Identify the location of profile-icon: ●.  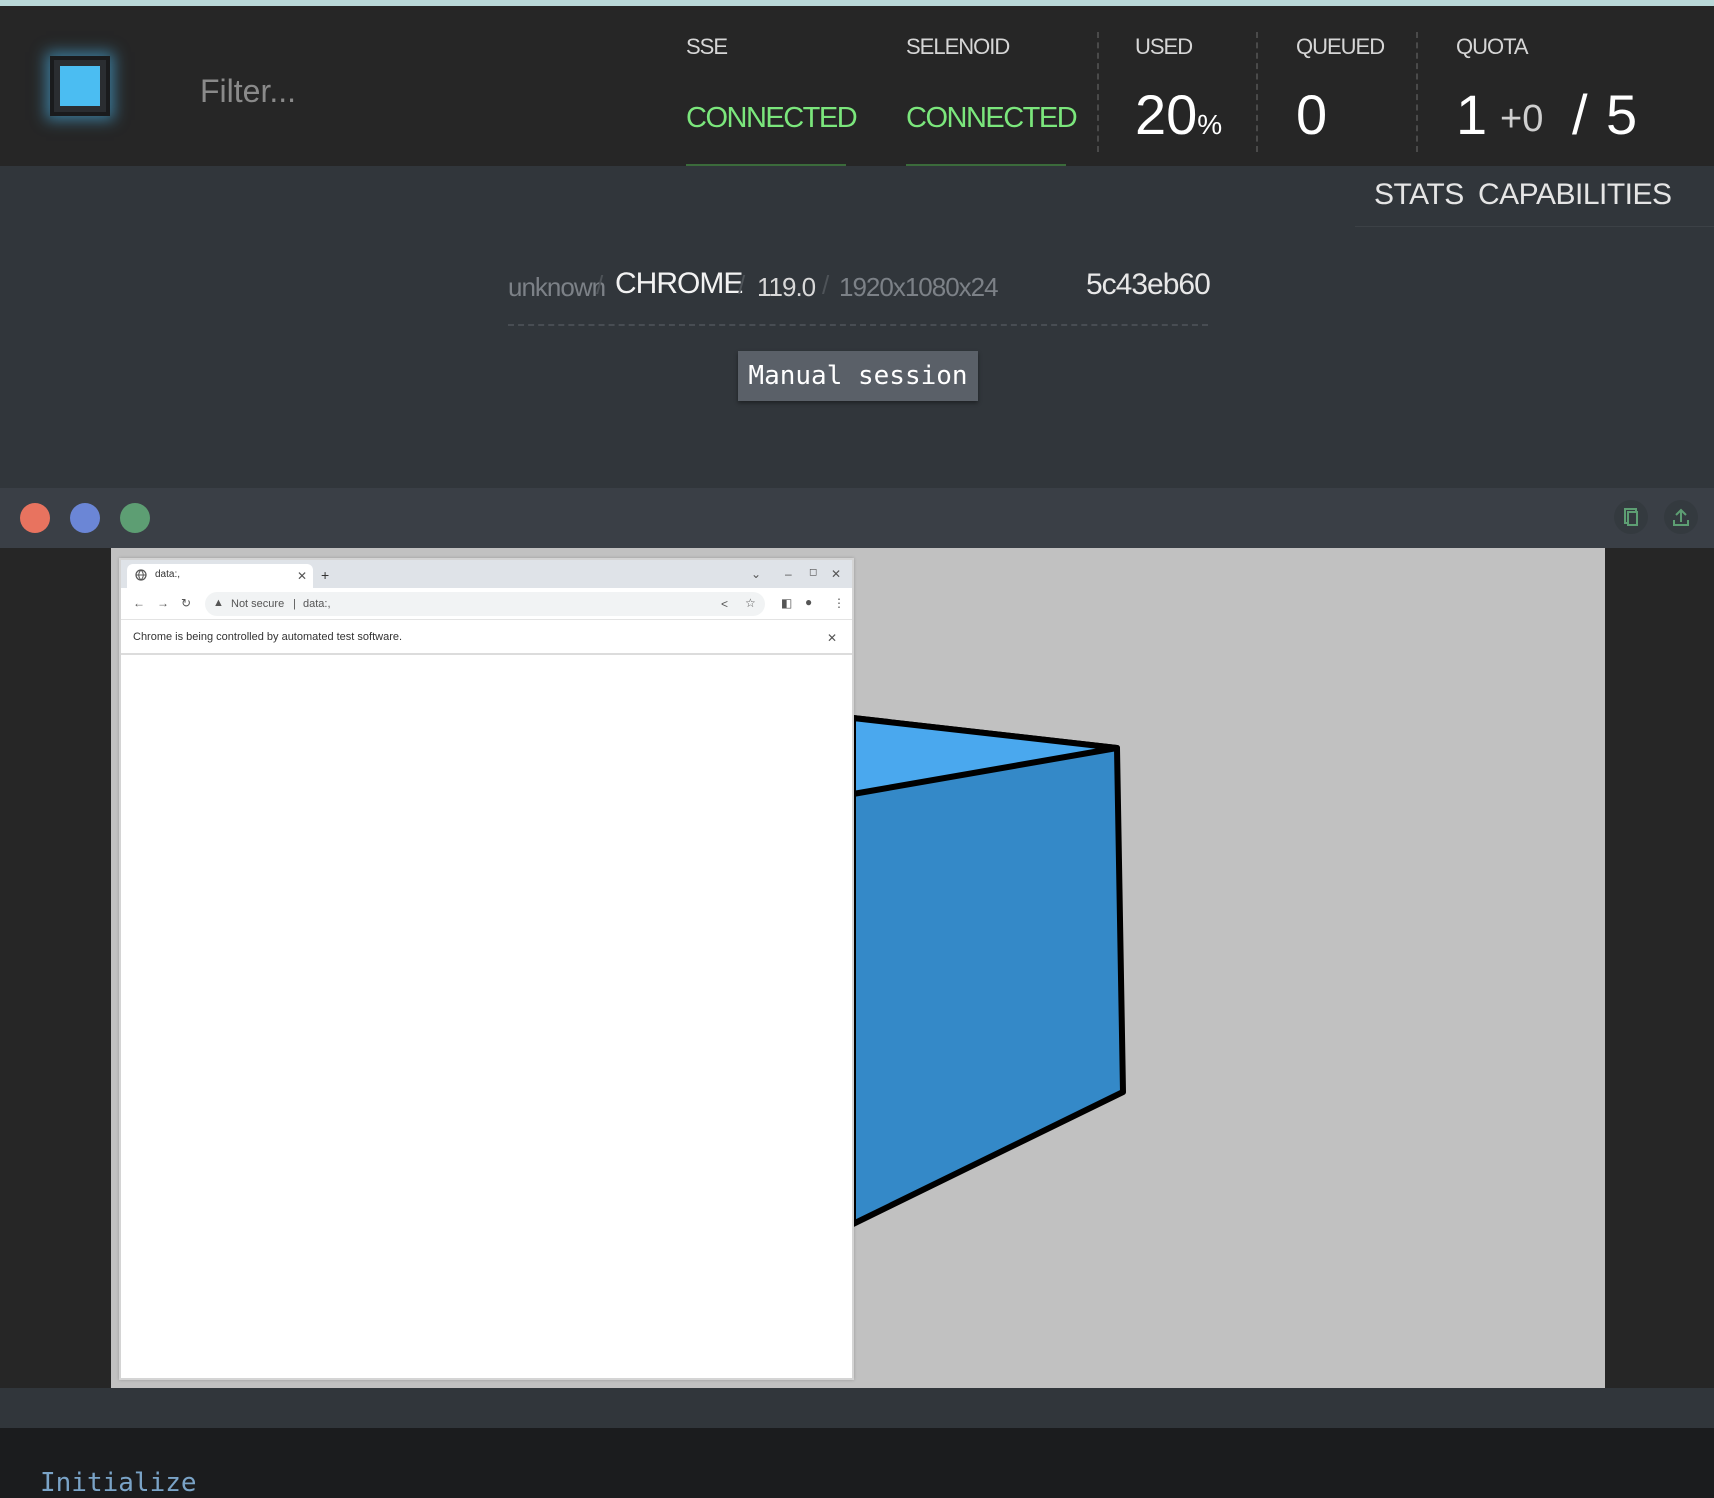
(808, 602).